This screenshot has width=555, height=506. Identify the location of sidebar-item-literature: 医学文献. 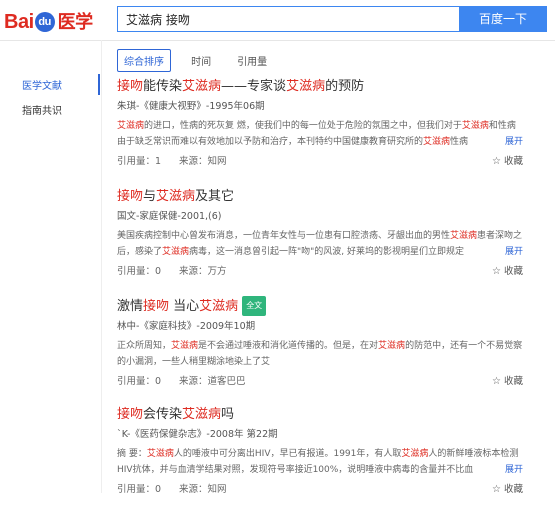
(50, 84).